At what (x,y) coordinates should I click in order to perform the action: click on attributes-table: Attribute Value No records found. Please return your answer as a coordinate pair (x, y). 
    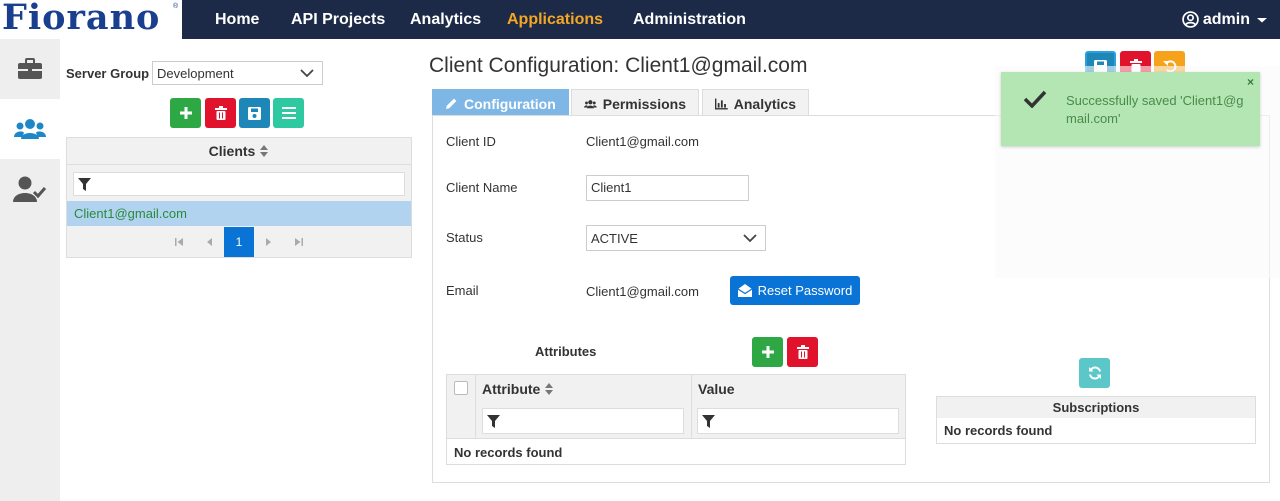
    Looking at the image, I should click on (676, 419).